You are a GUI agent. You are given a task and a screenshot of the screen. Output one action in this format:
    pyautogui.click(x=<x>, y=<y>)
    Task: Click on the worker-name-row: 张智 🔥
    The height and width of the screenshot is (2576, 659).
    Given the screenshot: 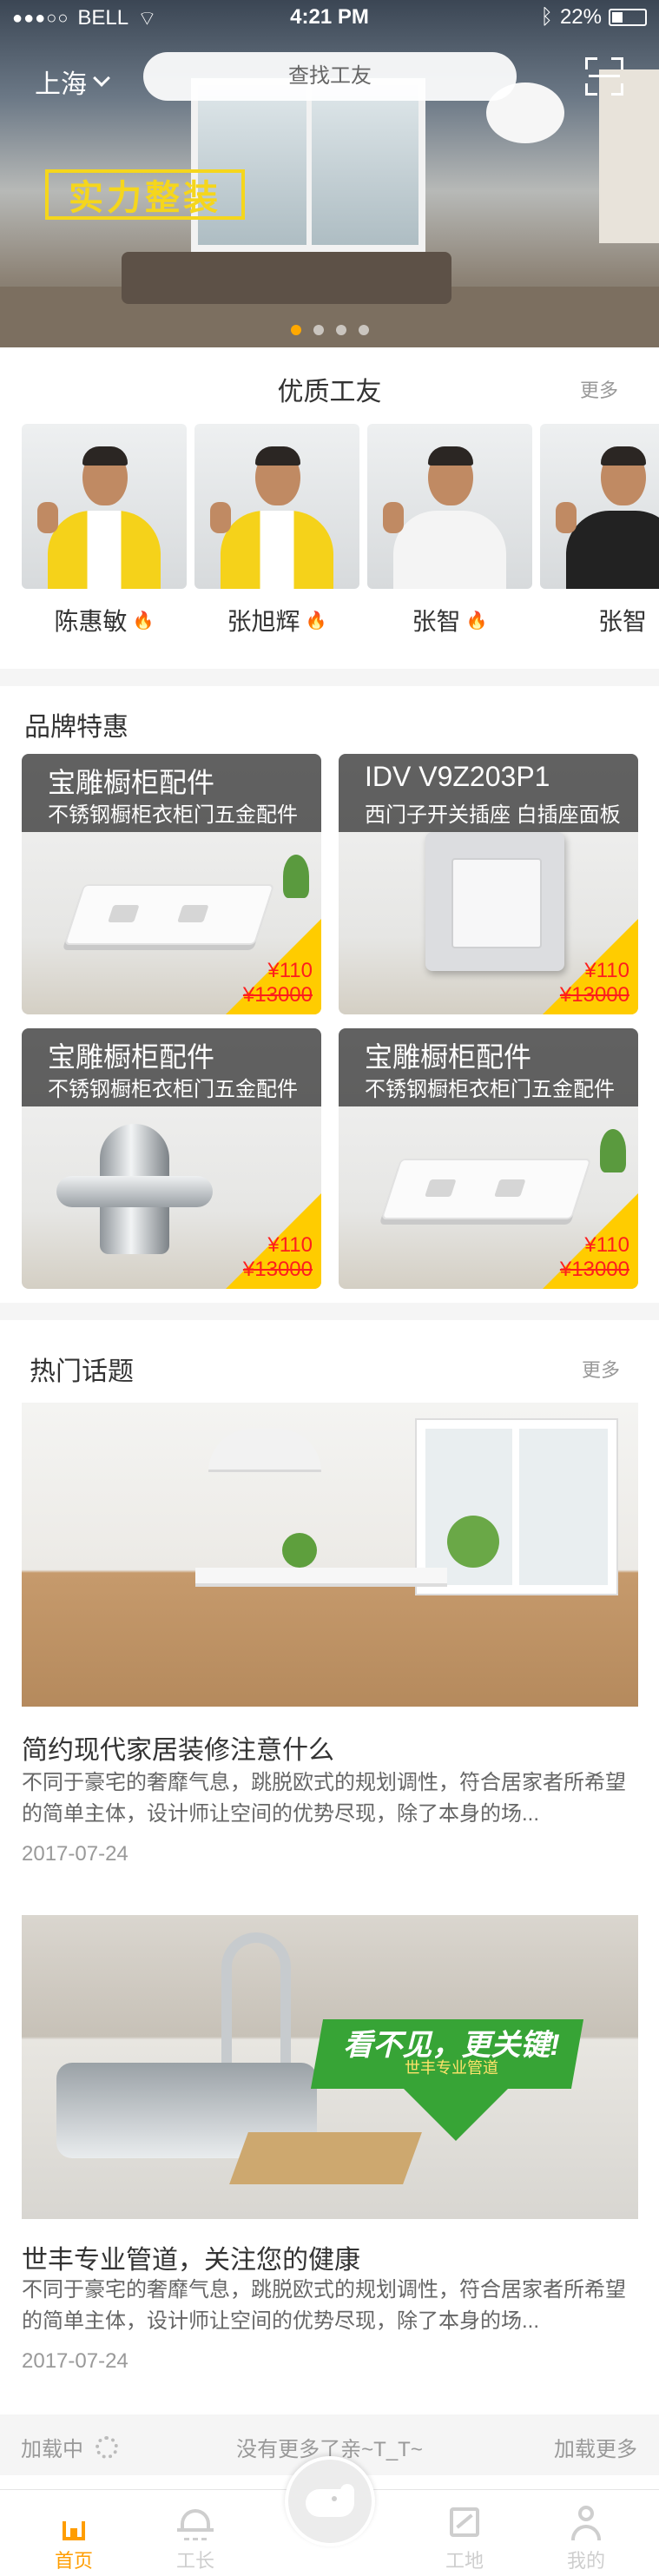 What is the action you would take?
    pyautogui.click(x=449, y=620)
    